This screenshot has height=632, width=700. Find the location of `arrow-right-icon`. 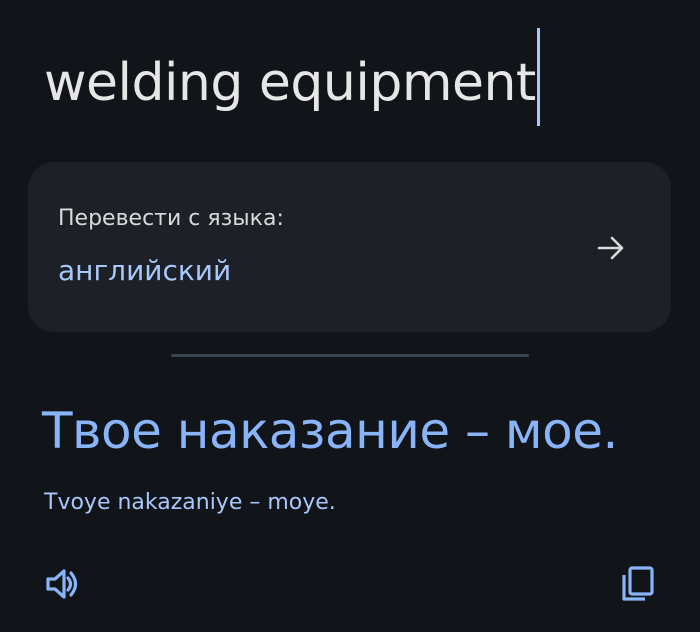

arrow-right-icon is located at coordinates (611, 248).